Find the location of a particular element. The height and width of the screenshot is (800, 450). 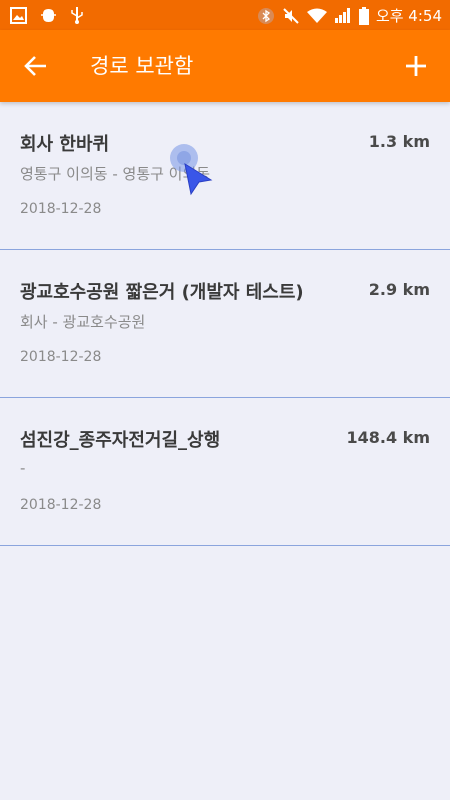

status-time: 오후 4:54 is located at coordinates (408, 16).